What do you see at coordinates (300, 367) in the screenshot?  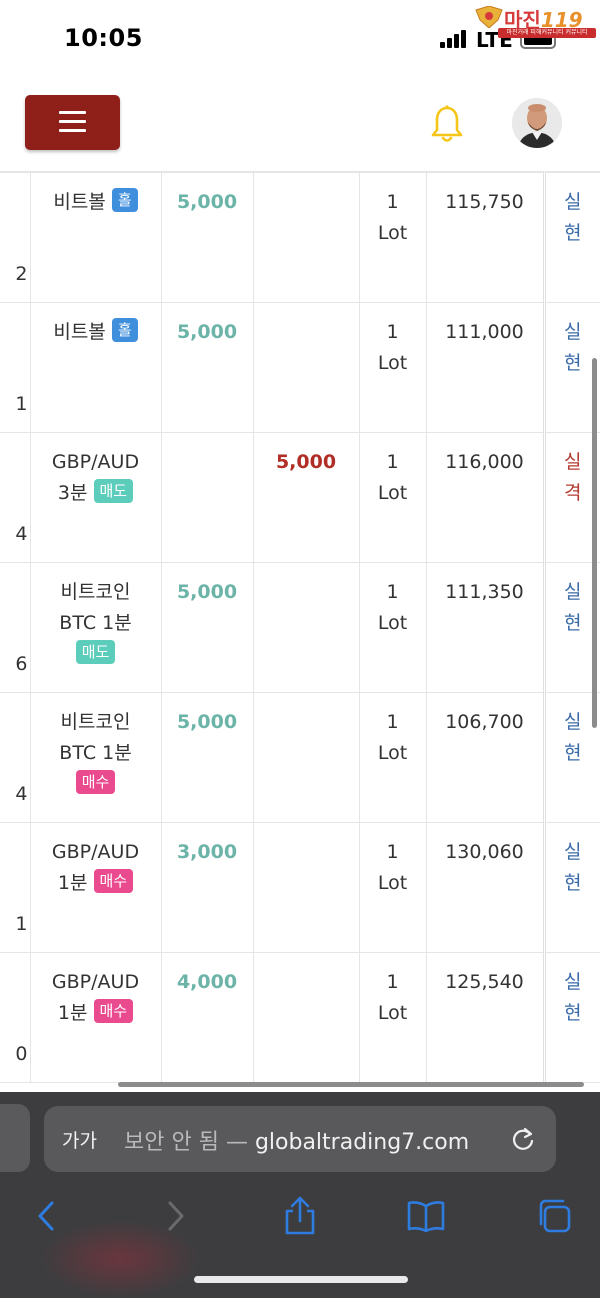 I see `table-row: 1 비트볼 홀 5,000 1 Lot 111,000 실 현` at bounding box center [300, 367].